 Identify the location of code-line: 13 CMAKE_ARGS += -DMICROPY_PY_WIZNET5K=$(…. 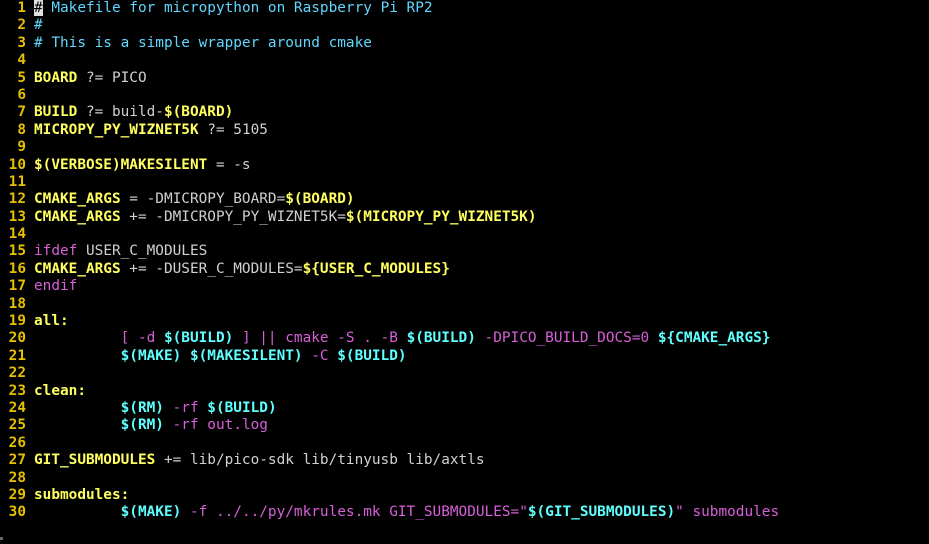
(464, 217).